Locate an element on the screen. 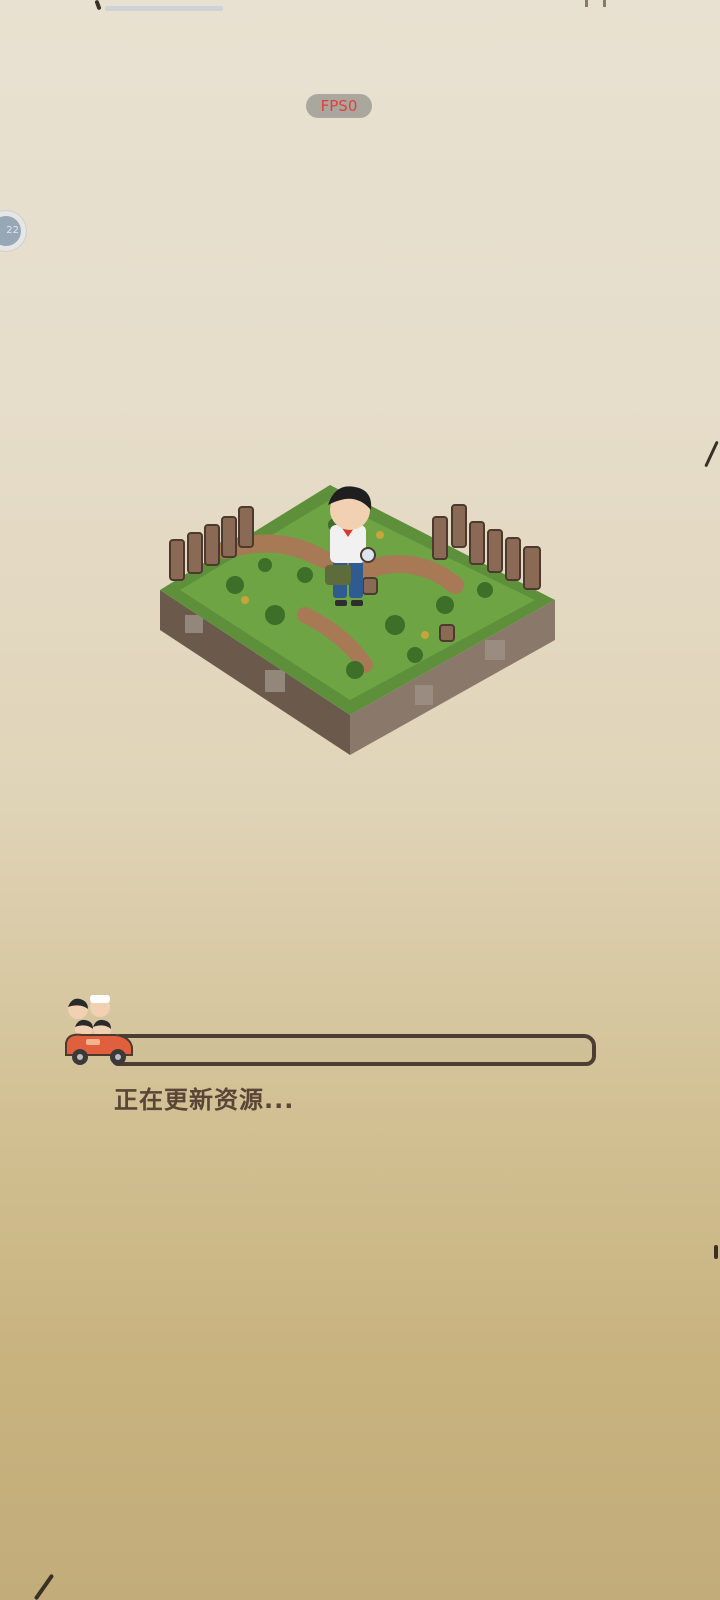 Image resolution: width=720 pixels, height=1600 pixels. debug-floating-button: 22 is located at coordinates (13, 231).